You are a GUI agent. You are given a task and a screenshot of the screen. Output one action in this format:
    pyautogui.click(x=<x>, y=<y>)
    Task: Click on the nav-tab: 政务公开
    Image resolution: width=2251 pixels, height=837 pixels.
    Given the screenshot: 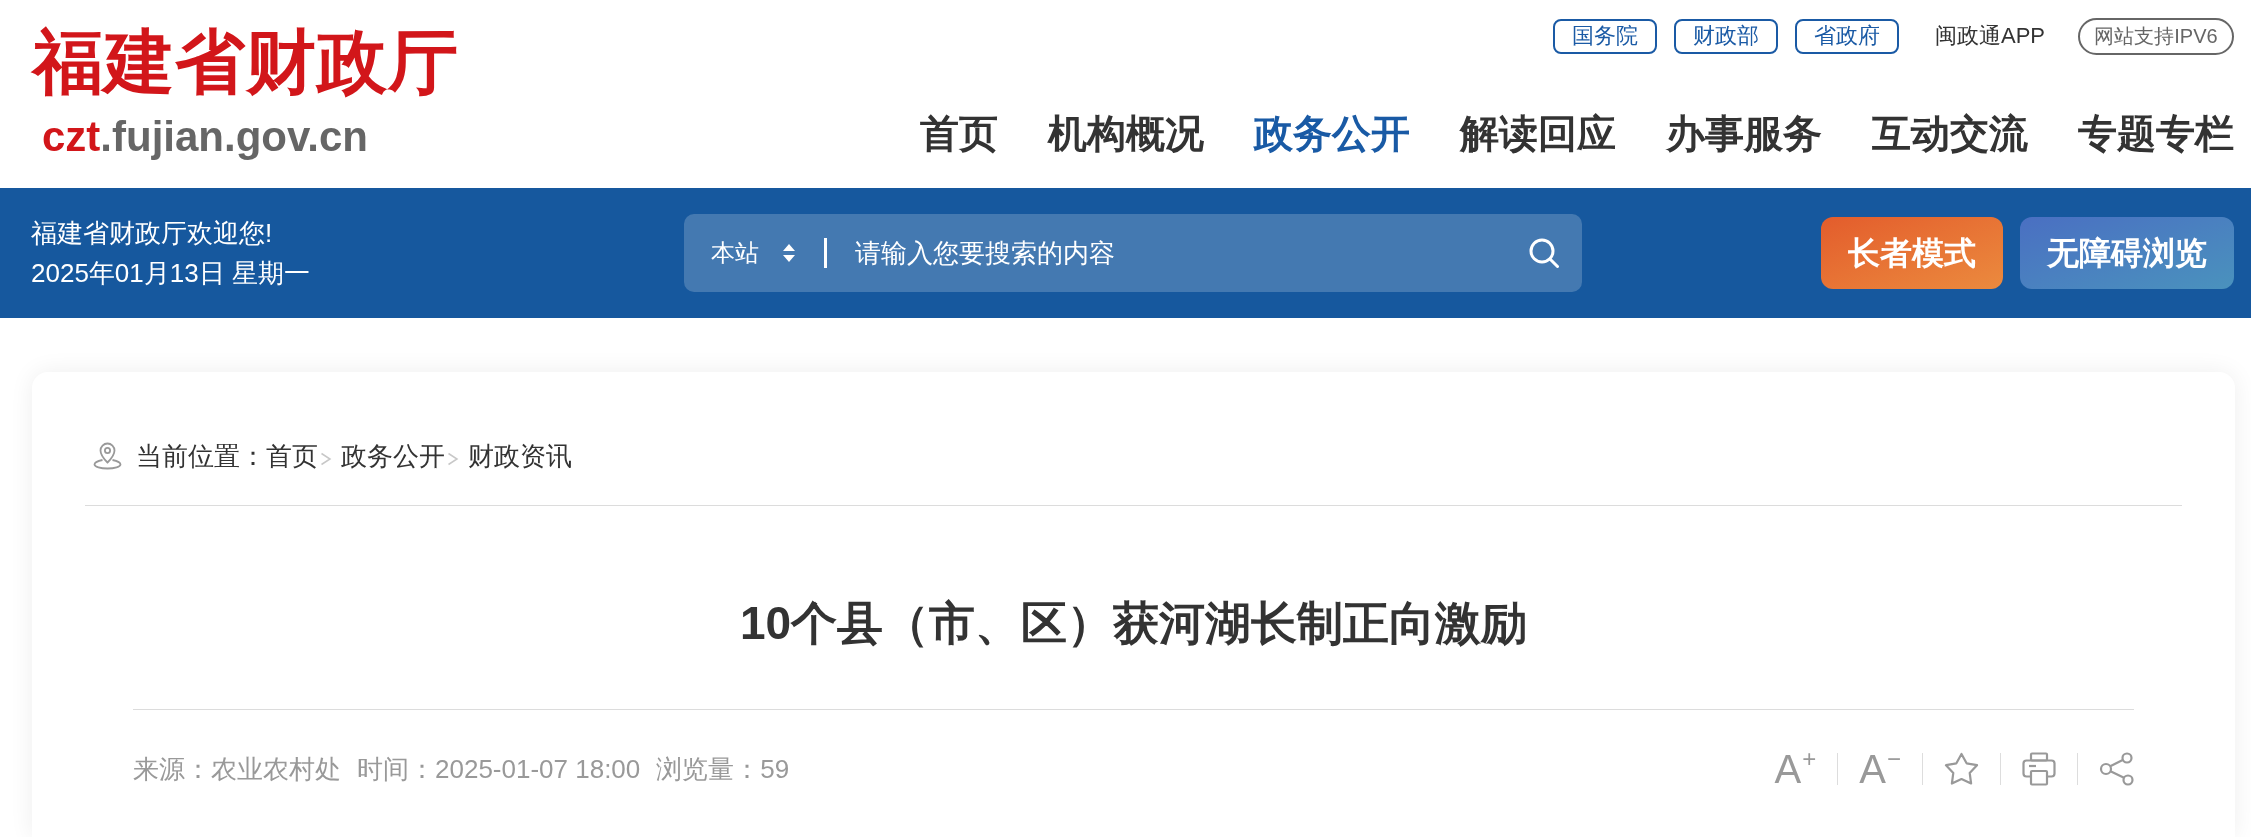 What is the action you would take?
    pyautogui.click(x=1332, y=134)
    